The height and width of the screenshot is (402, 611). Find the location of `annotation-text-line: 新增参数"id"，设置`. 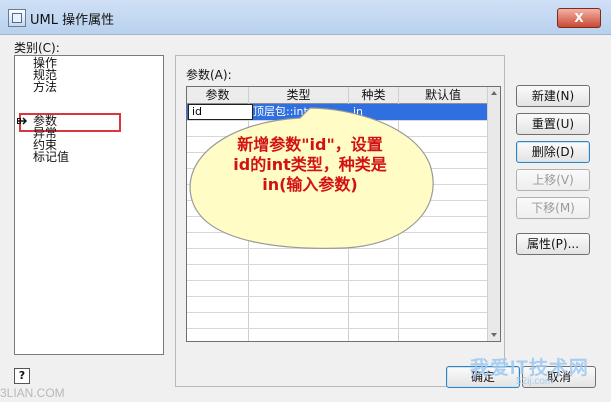

annotation-text-line: 新增参数"id"，设置 is located at coordinates (310, 144).